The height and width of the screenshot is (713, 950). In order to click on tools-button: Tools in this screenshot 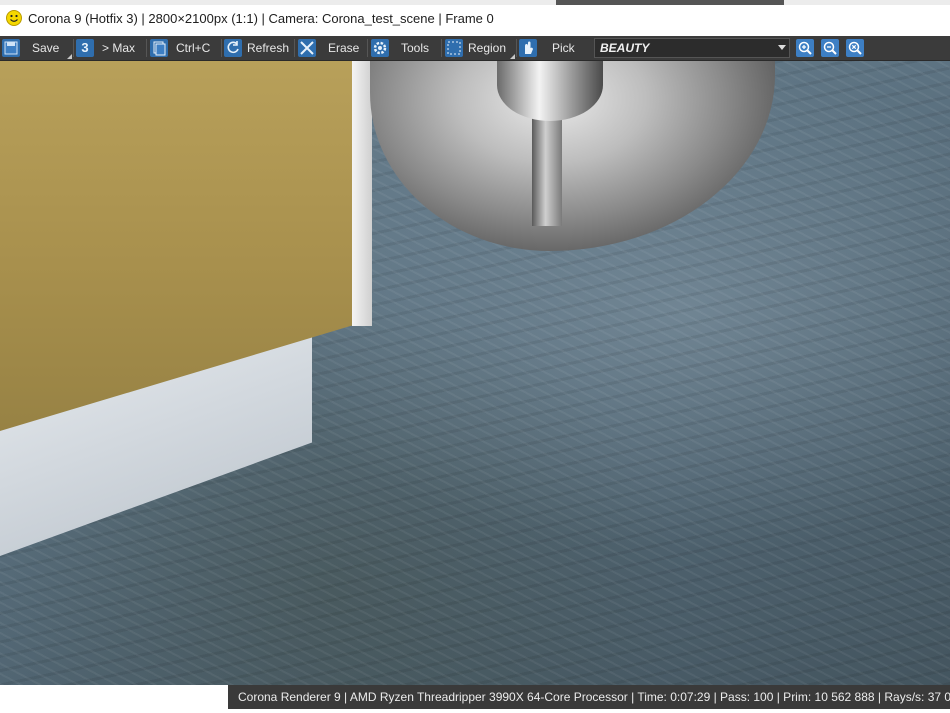, I will do `click(406, 48)`.